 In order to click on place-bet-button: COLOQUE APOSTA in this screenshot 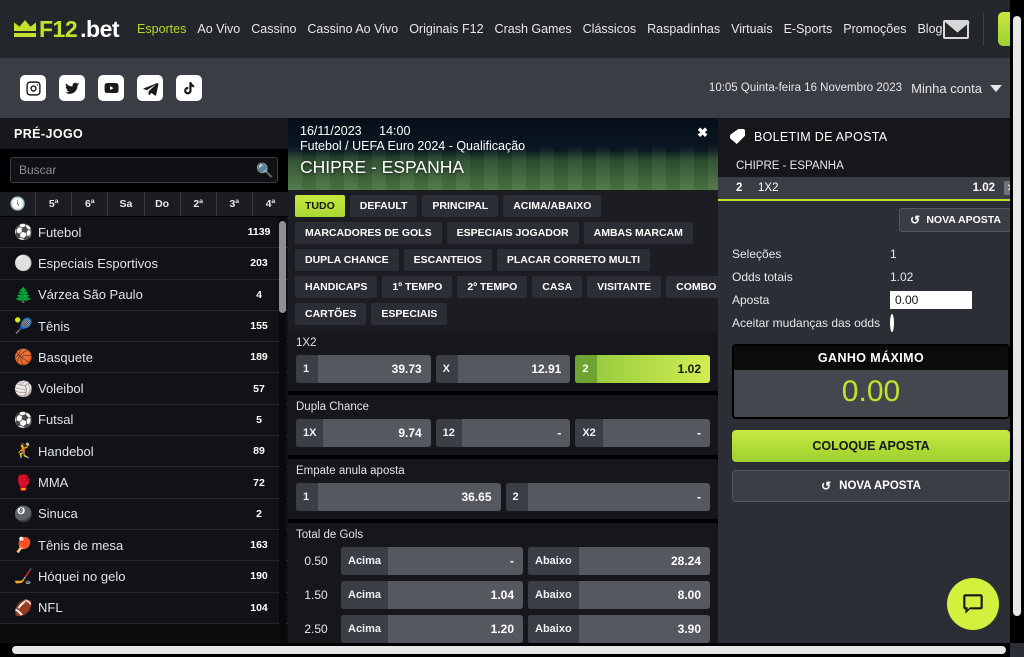, I will do `click(871, 446)`.